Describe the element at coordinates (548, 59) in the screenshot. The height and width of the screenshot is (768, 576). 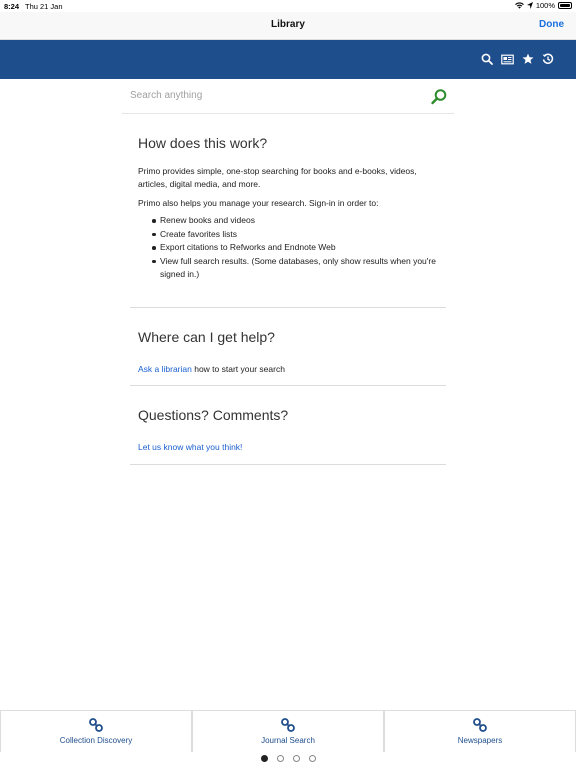
I see `history-icon` at that location.